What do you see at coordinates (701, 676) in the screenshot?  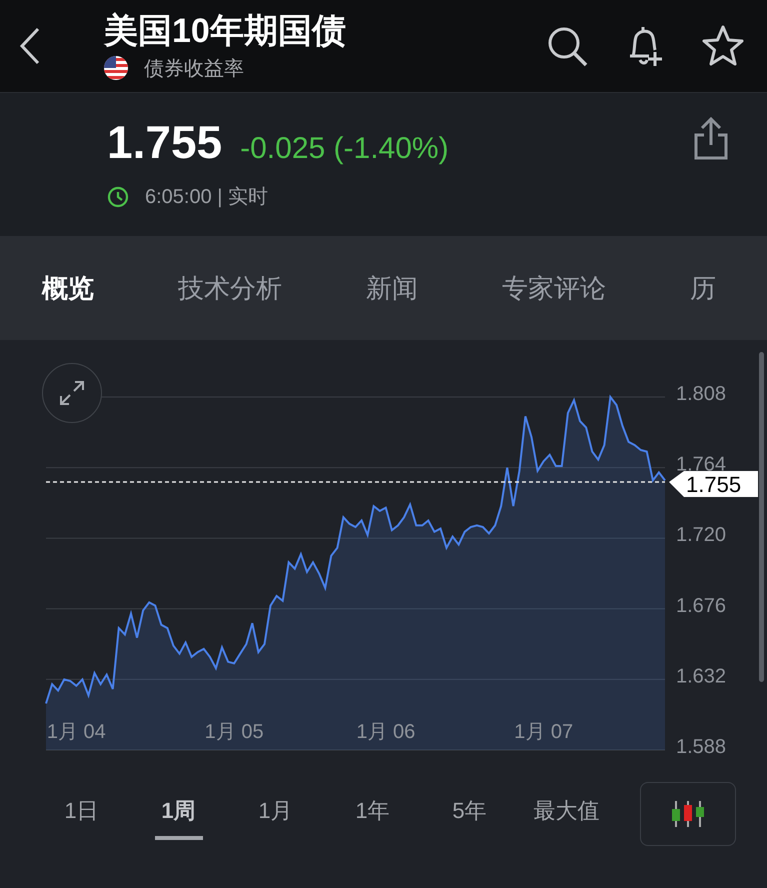 I see `axis-label: 1.632` at bounding box center [701, 676].